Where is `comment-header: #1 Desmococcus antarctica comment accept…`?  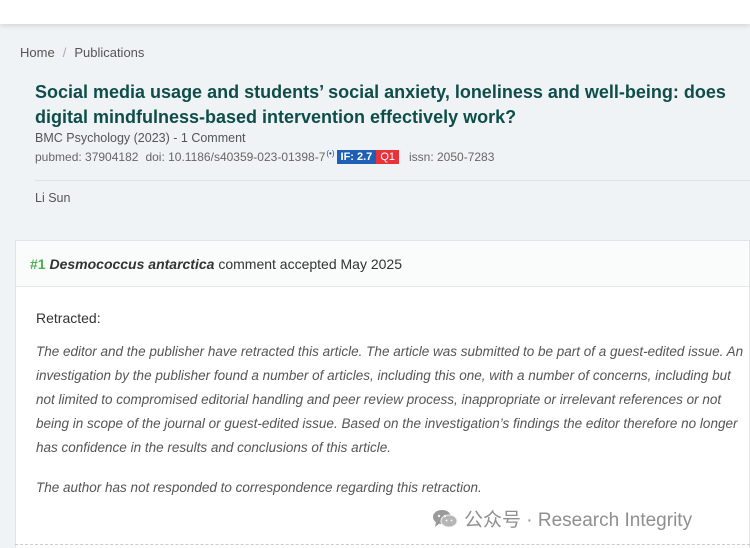
comment-header: #1 Desmococcus antarctica comment accept… is located at coordinates (382, 264).